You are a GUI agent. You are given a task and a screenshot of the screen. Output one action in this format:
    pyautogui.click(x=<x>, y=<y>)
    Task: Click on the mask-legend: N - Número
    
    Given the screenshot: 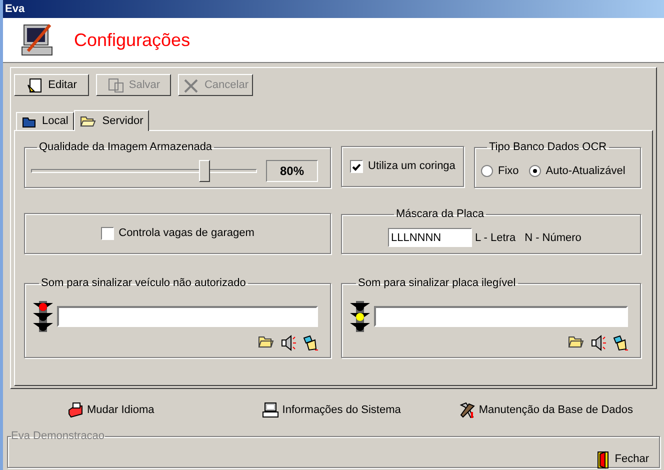 What is the action you would take?
    pyautogui.click(x=553, y=238)
    